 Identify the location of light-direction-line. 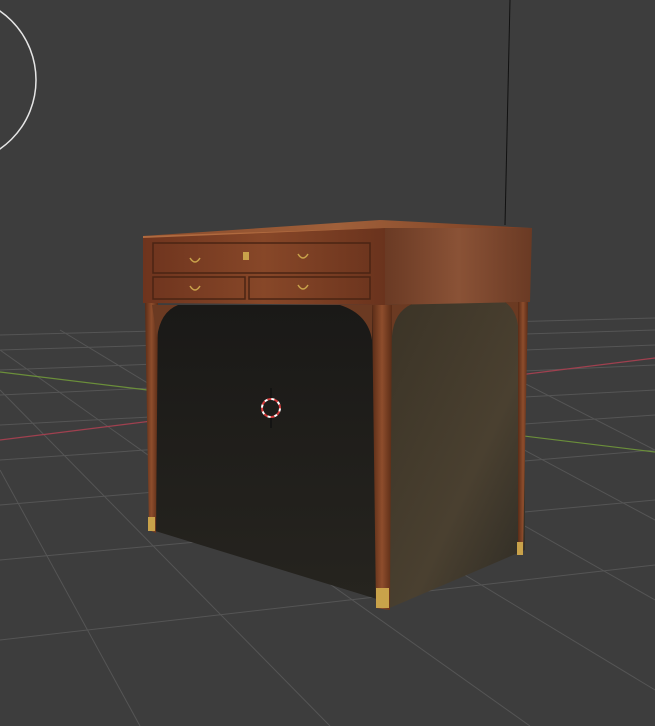
(507, 113).